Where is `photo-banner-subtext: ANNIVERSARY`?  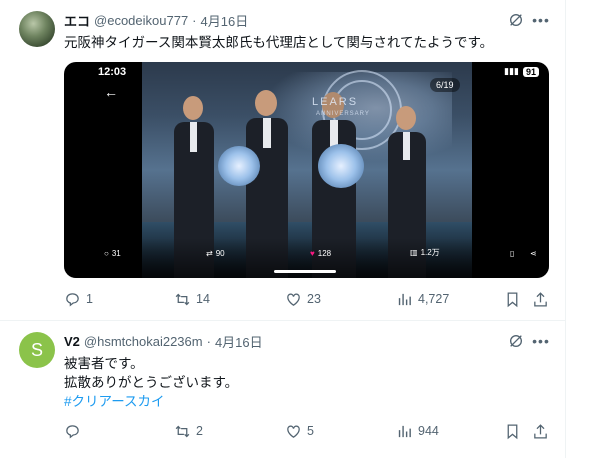 photo-banner-subtext: ANNIVERSARY is located at coordinates (343, 114).